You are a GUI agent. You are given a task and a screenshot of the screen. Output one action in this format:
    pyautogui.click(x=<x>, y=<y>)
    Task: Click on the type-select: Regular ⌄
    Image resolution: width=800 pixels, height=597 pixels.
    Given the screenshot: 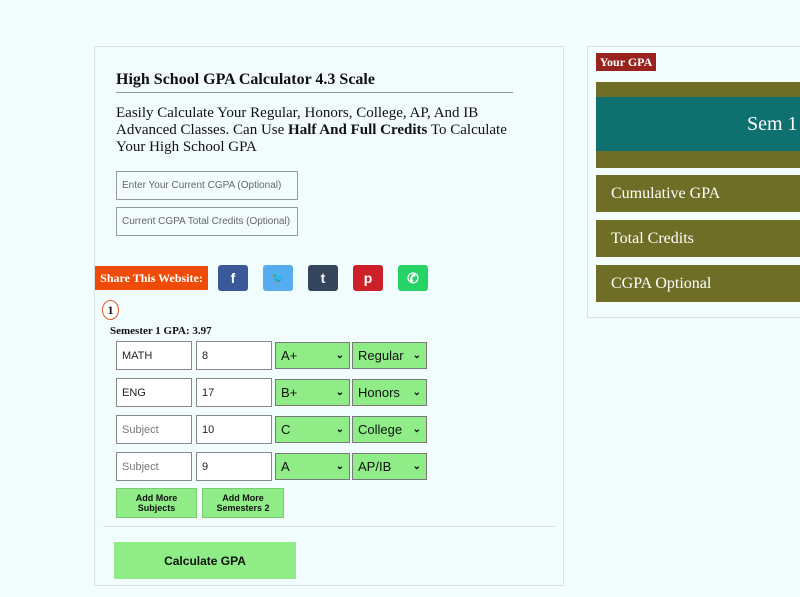 What is the action you would take?
    pyautogui.click(x=389, y=355)
    